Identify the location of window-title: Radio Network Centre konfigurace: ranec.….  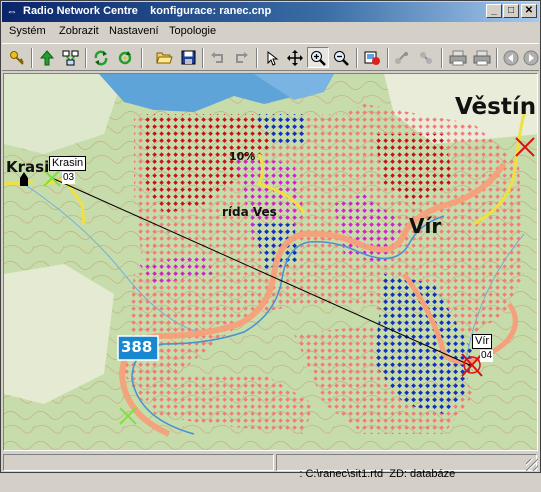
(147, 11).